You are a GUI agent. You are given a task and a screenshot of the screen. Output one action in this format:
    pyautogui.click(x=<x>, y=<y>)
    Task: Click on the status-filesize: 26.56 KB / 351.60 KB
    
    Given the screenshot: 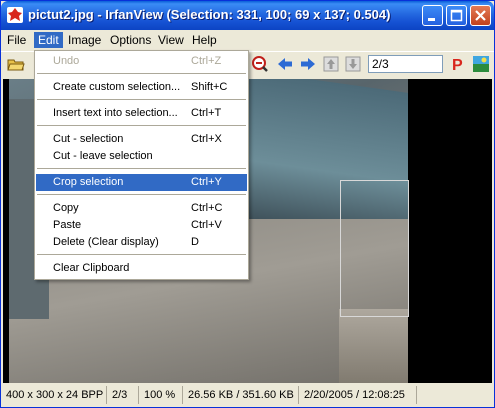 What is the action you would take?
    pyautogui.click(x=242, y=395)
    